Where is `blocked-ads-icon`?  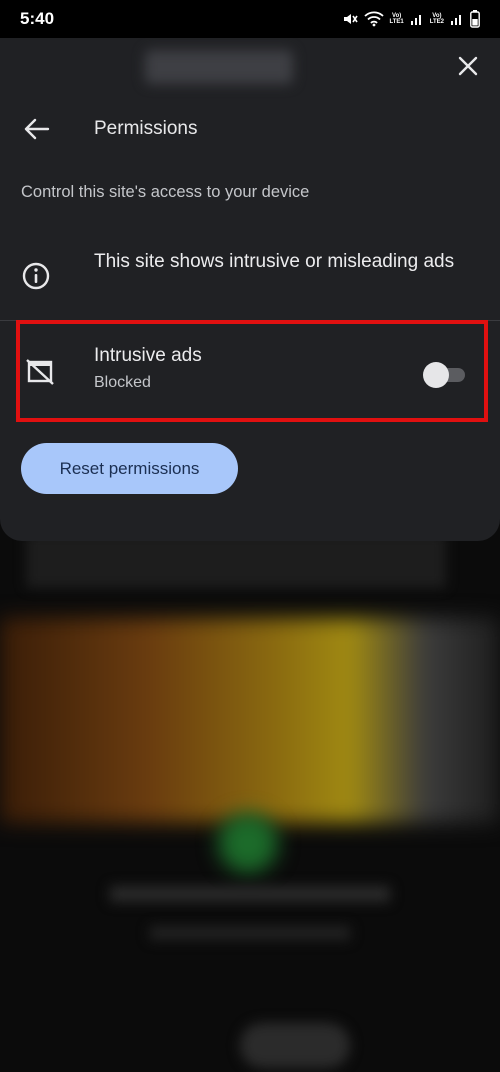
blocked-ads-icon is located at coordinates (40, 372).